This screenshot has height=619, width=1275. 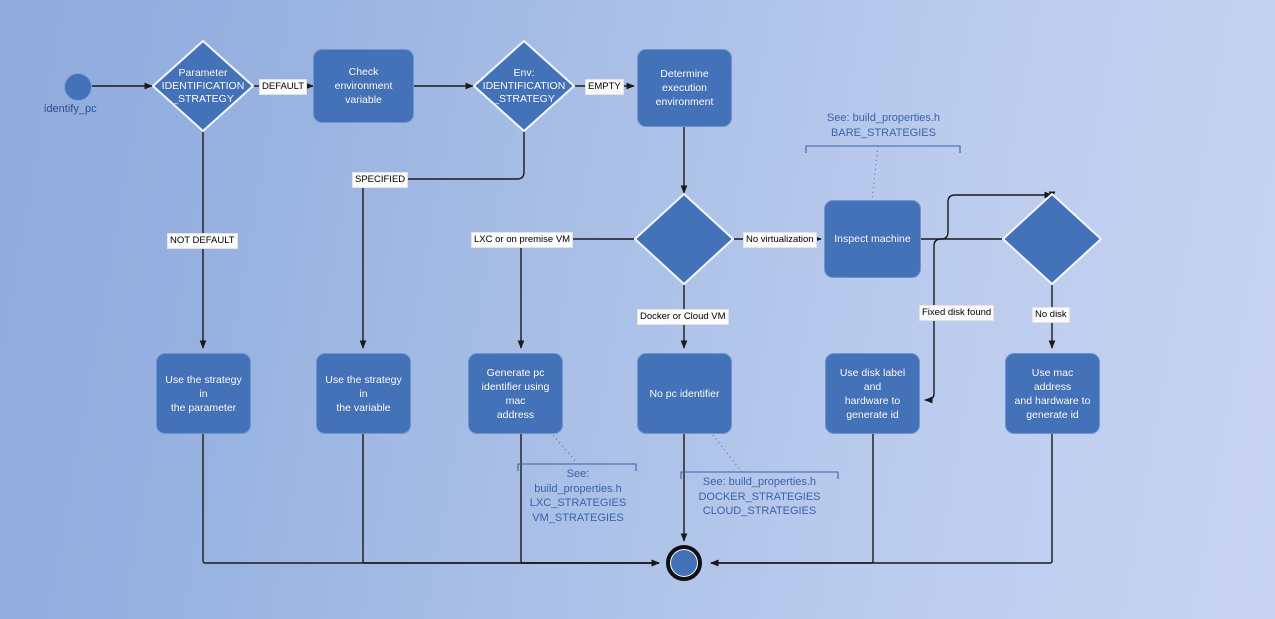 What do you see at coordinates (283, 87) in the screenshot?
I see `edge-label-default: DEFAULT` at bounding box center [283, 87].